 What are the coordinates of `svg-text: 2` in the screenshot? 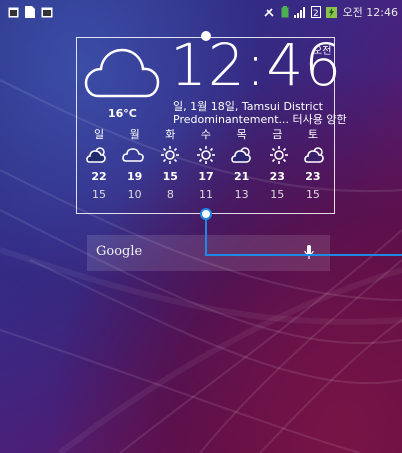 It's located at (316, 13).